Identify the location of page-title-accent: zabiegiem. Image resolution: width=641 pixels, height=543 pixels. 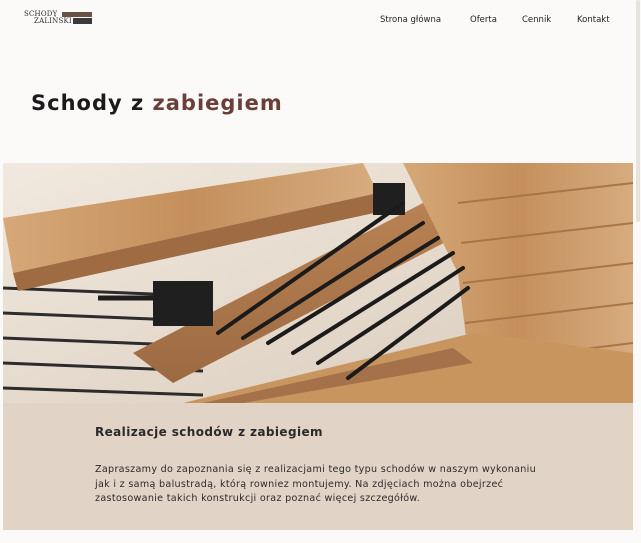
(217, 103).